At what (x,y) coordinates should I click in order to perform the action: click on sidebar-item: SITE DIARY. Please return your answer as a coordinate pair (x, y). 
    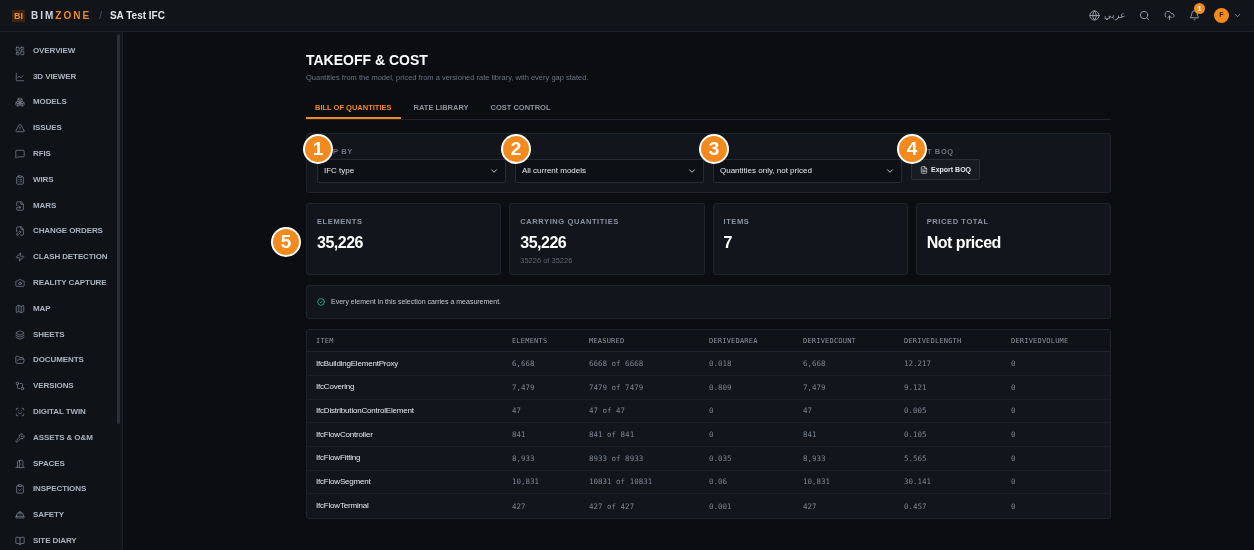
    Looking at the image, I should click on (61, 539).